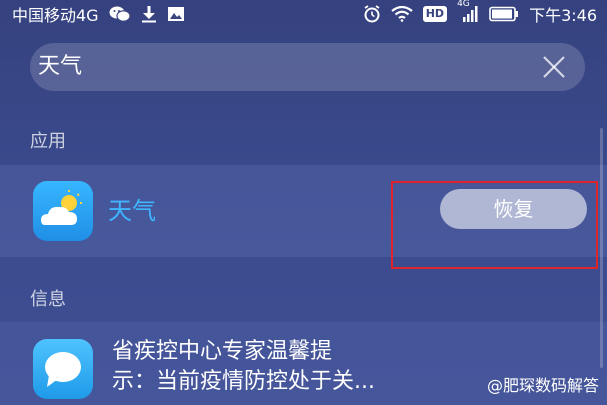  I want to click on watermark: @肥琛数码解答, so click(543, 386).